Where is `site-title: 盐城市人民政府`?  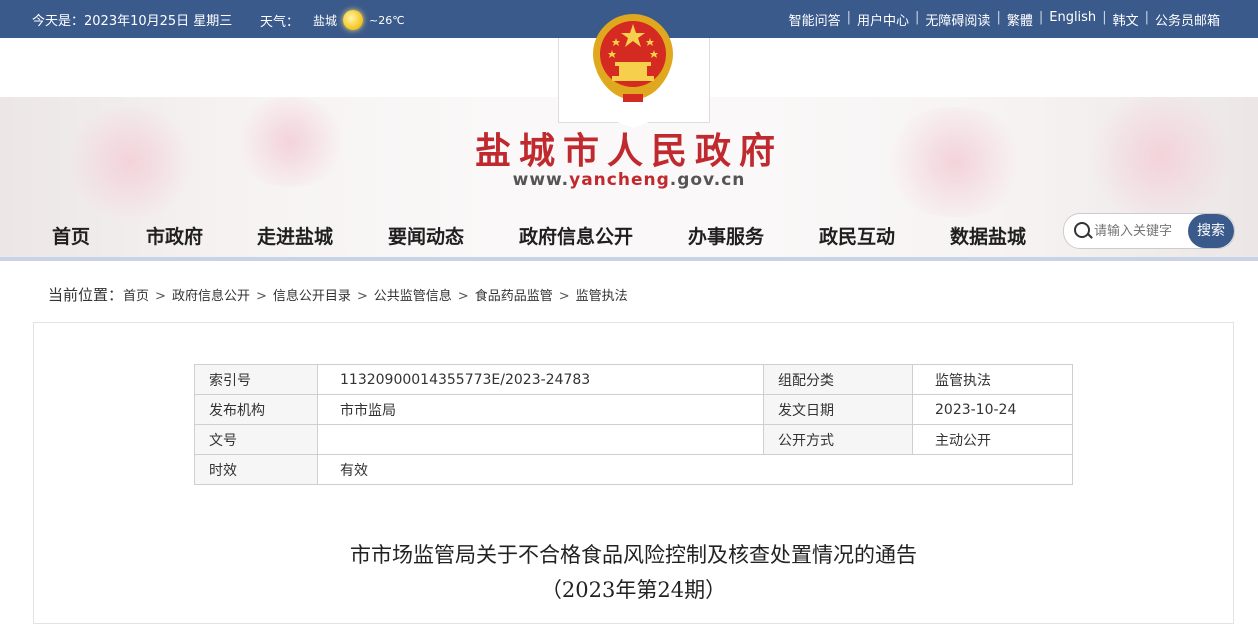
site-title: 盐城市人民政府 is located at coordinates (628, 151).